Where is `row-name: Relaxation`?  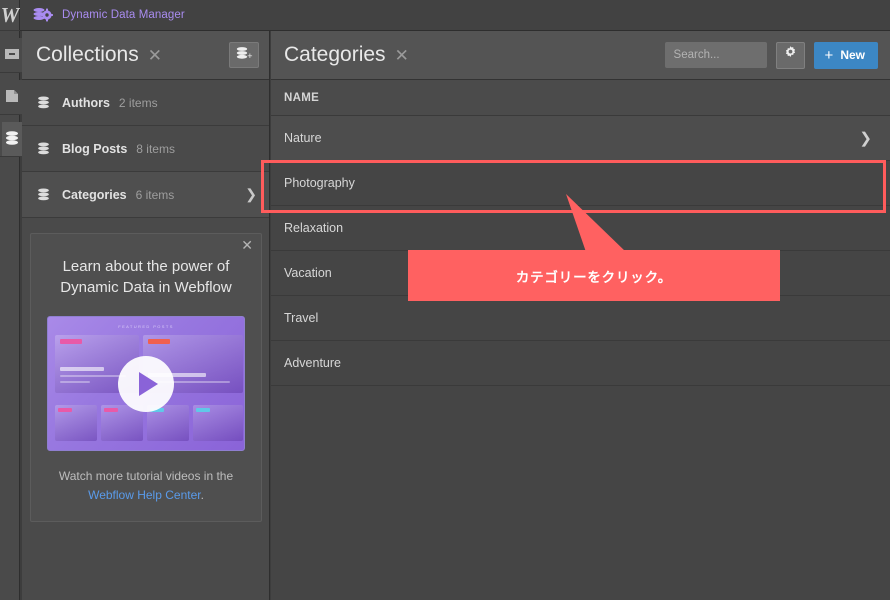 row-name: Relaxation is located at coordinates (314, 228).